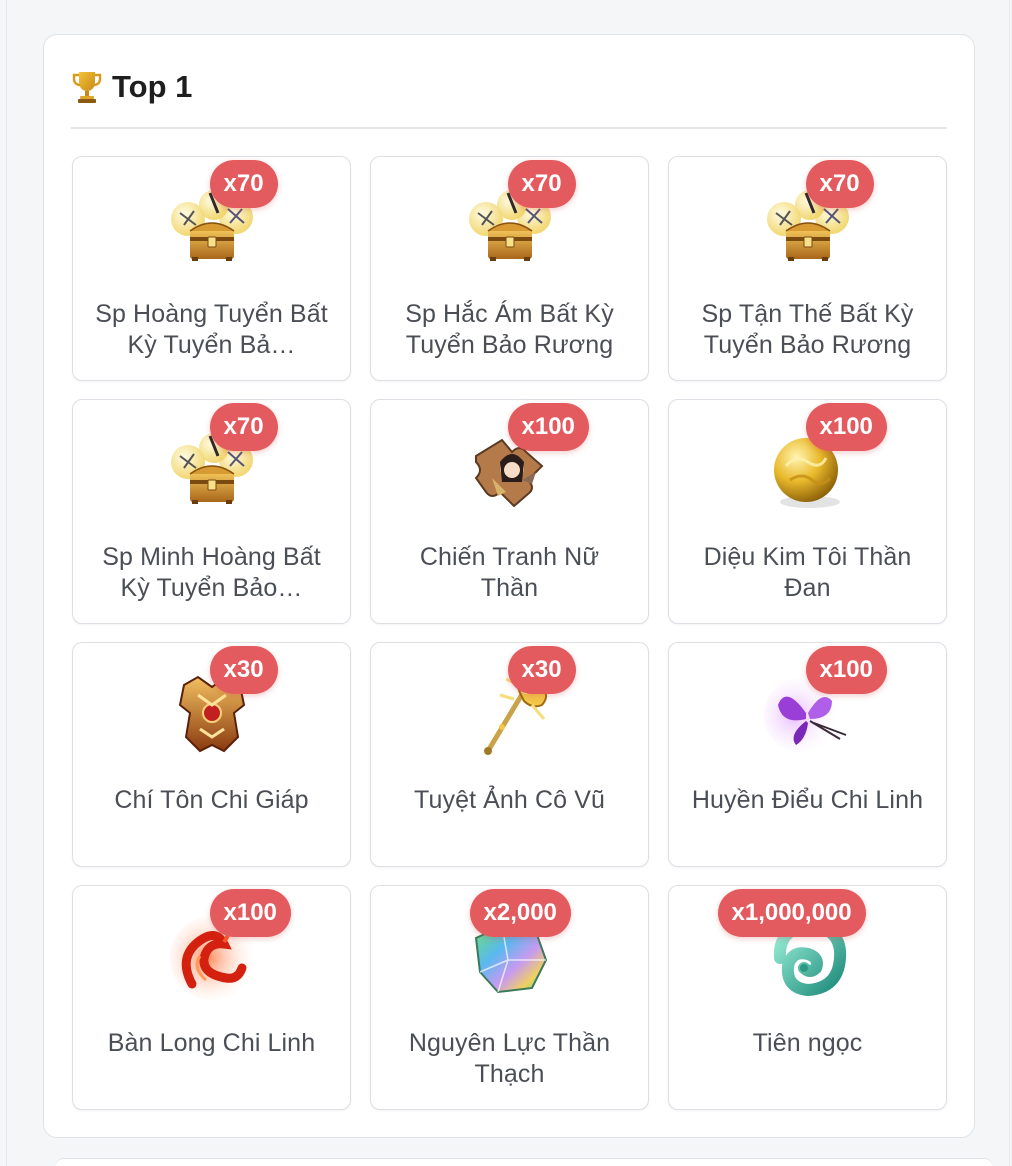  Describe the element at coordinates (211, 754) in the screenshot. I see `reward-item-card: x30 Chí Tôn Chi Giáp` at that location.